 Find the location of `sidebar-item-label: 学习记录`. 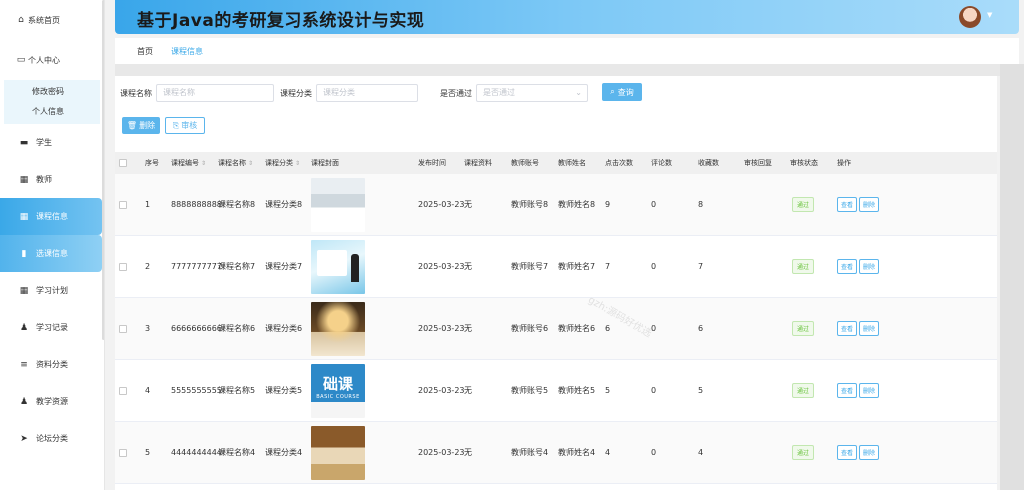

sidebar-item-label: 学习记录 is located at coordinates (52, 327).